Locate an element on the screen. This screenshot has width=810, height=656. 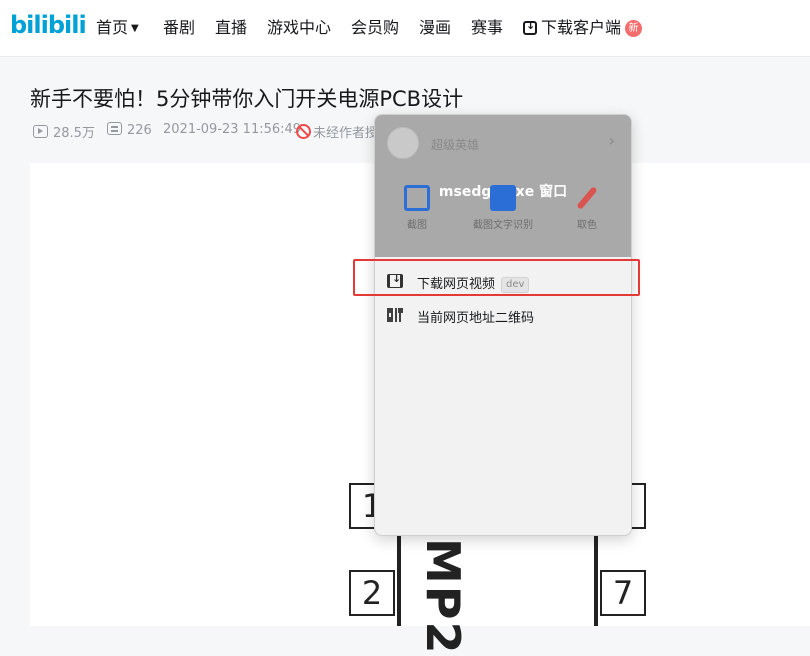
user-name: 超级英雄 is located at coordinates (455, 145).